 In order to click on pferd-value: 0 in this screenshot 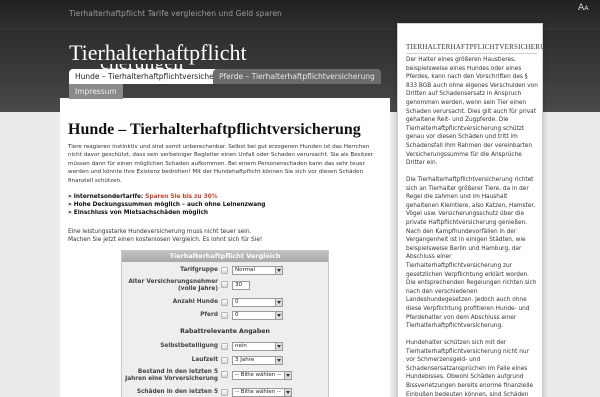, I will do `click(237, 315)`.